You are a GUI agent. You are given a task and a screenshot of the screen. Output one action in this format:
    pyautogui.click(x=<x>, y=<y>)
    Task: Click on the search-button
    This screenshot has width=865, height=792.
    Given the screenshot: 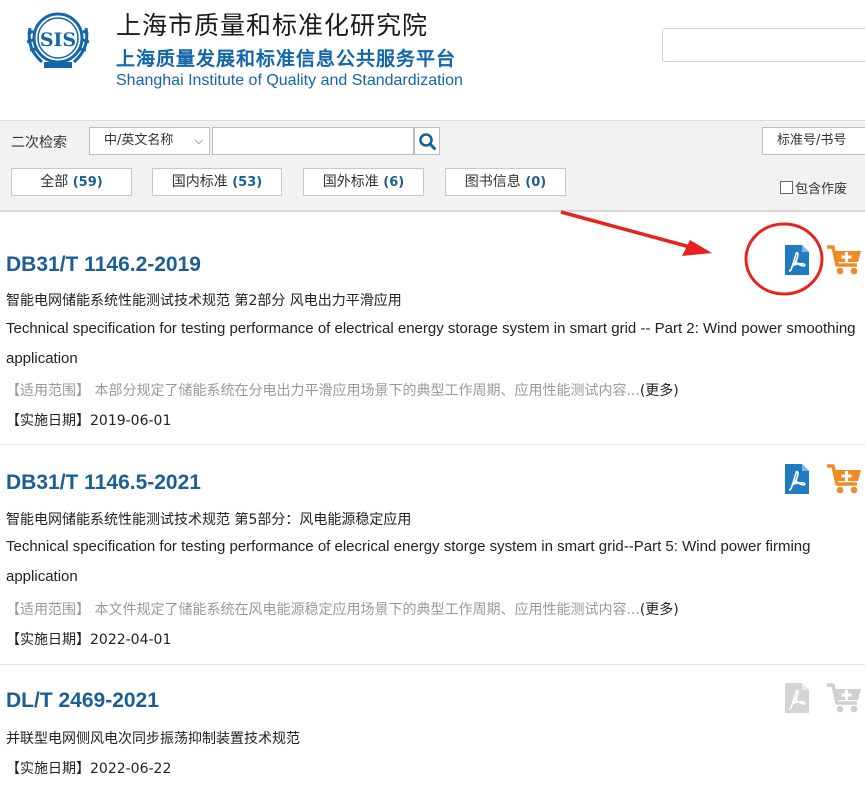 What is the action you would take?
    pyautogui.click(x=427, y=141)
    